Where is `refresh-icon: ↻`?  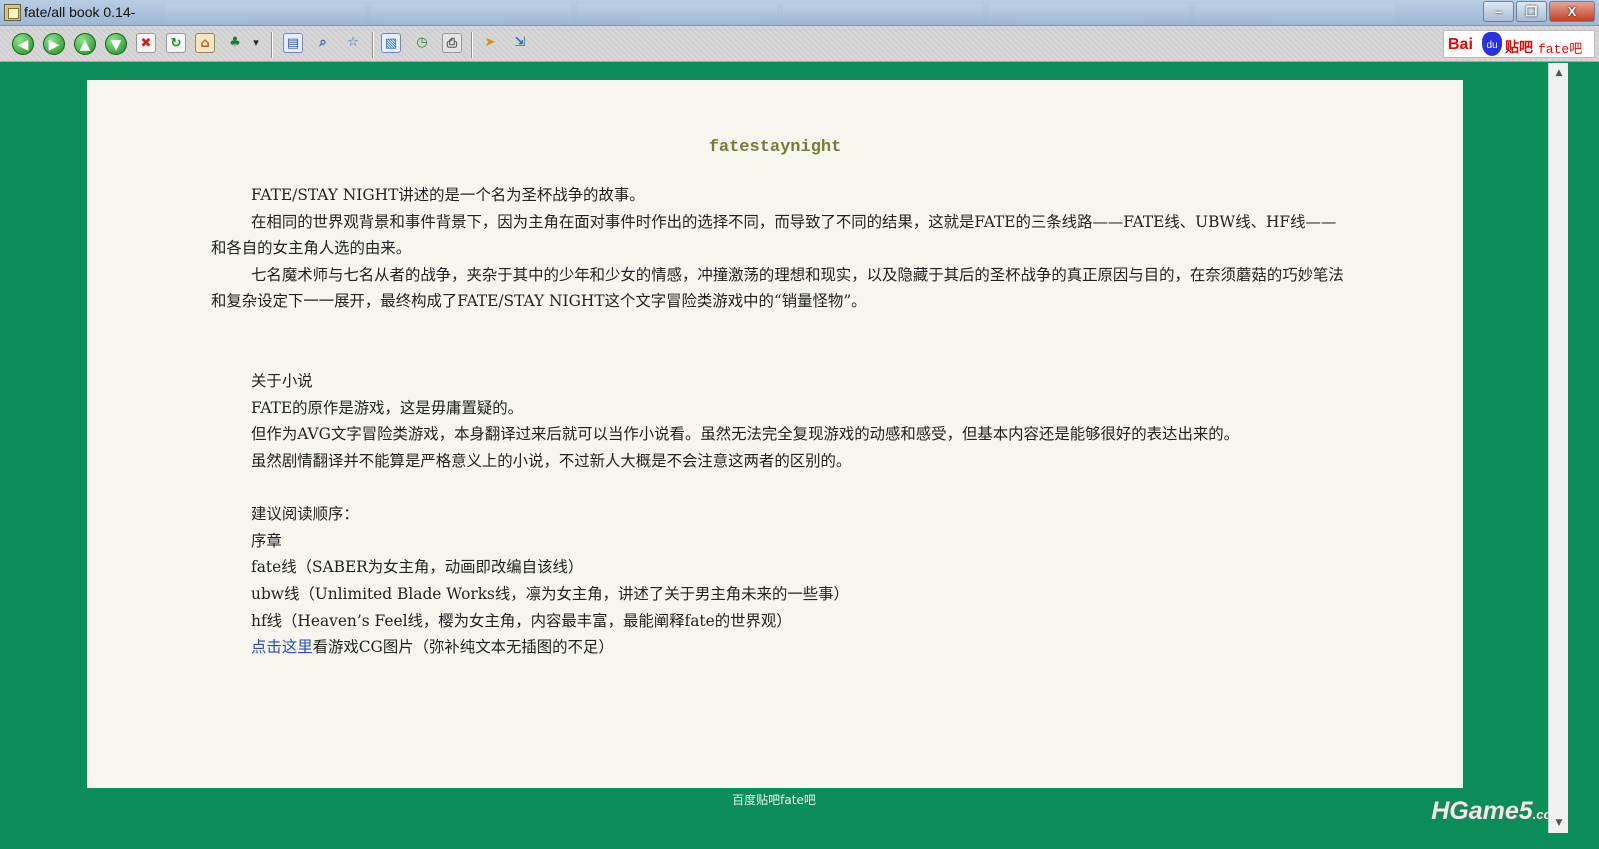 refresh-icon: ↻ is located at coordinates (176, 43).